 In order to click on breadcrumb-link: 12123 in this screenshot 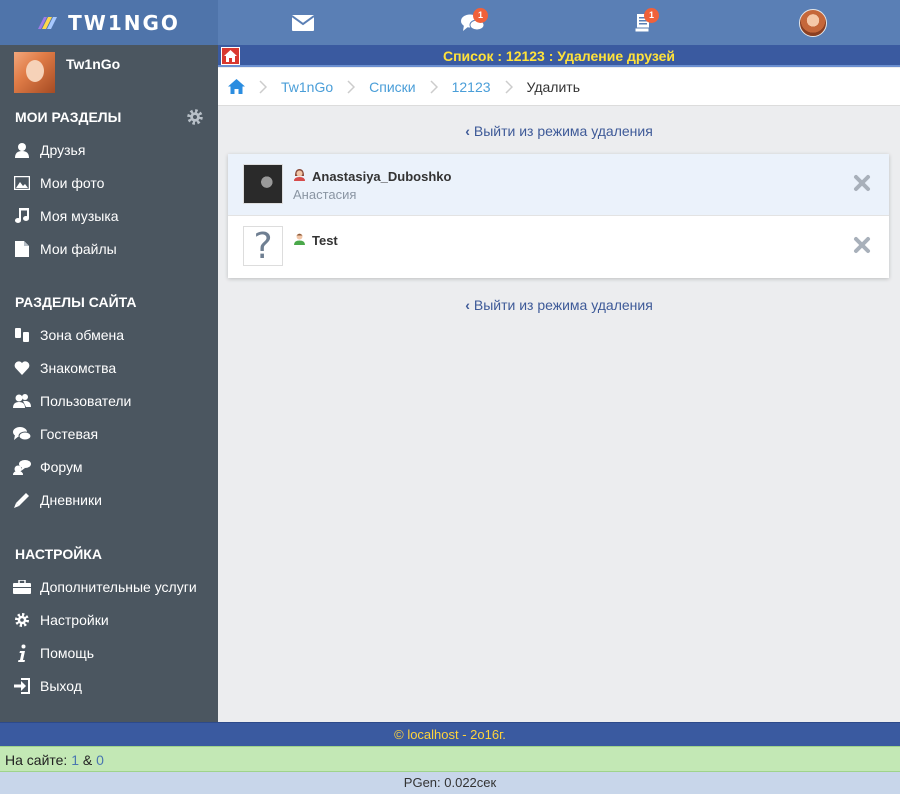, I will do `click(471, 87)`.